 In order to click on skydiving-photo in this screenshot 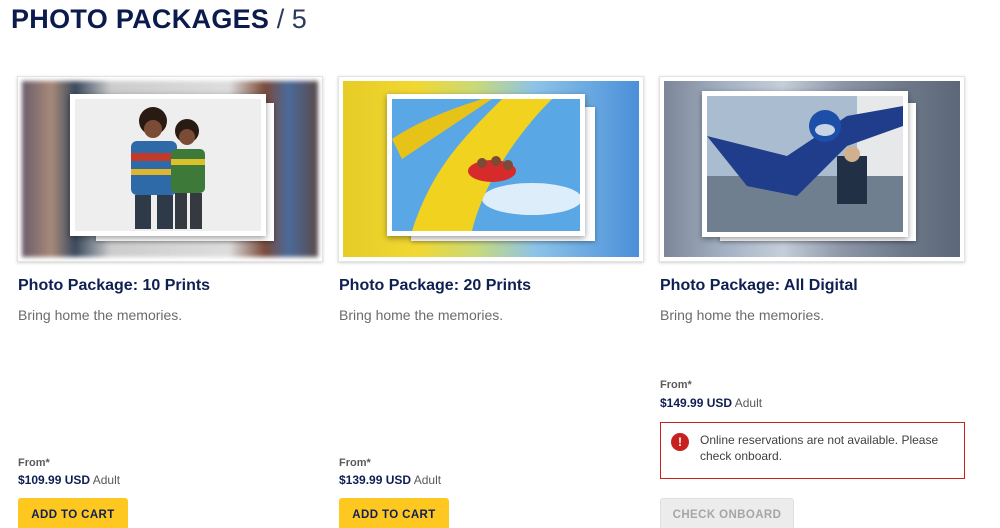, I will do `click(805, 164)`.